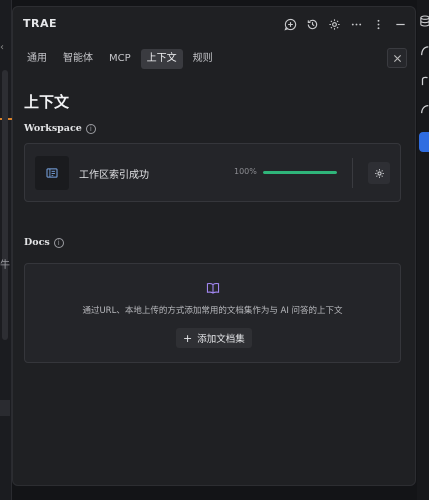 This screenshot has width=429, height=500. I want to click on add-docs-button: + 添加文档集, so click(214, 338).